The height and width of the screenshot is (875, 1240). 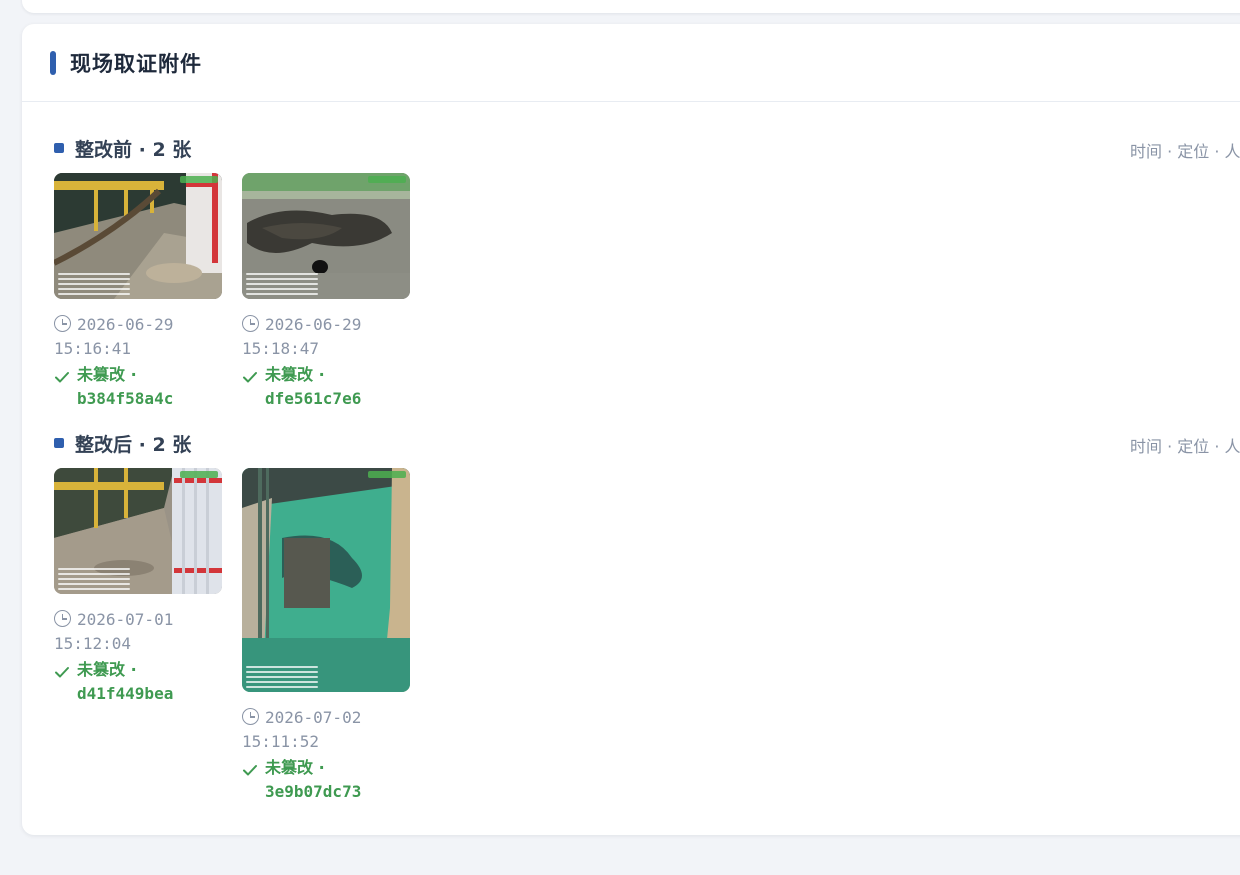 I want to click on photo-time: 15:11:52, so click(x=281, y=741).